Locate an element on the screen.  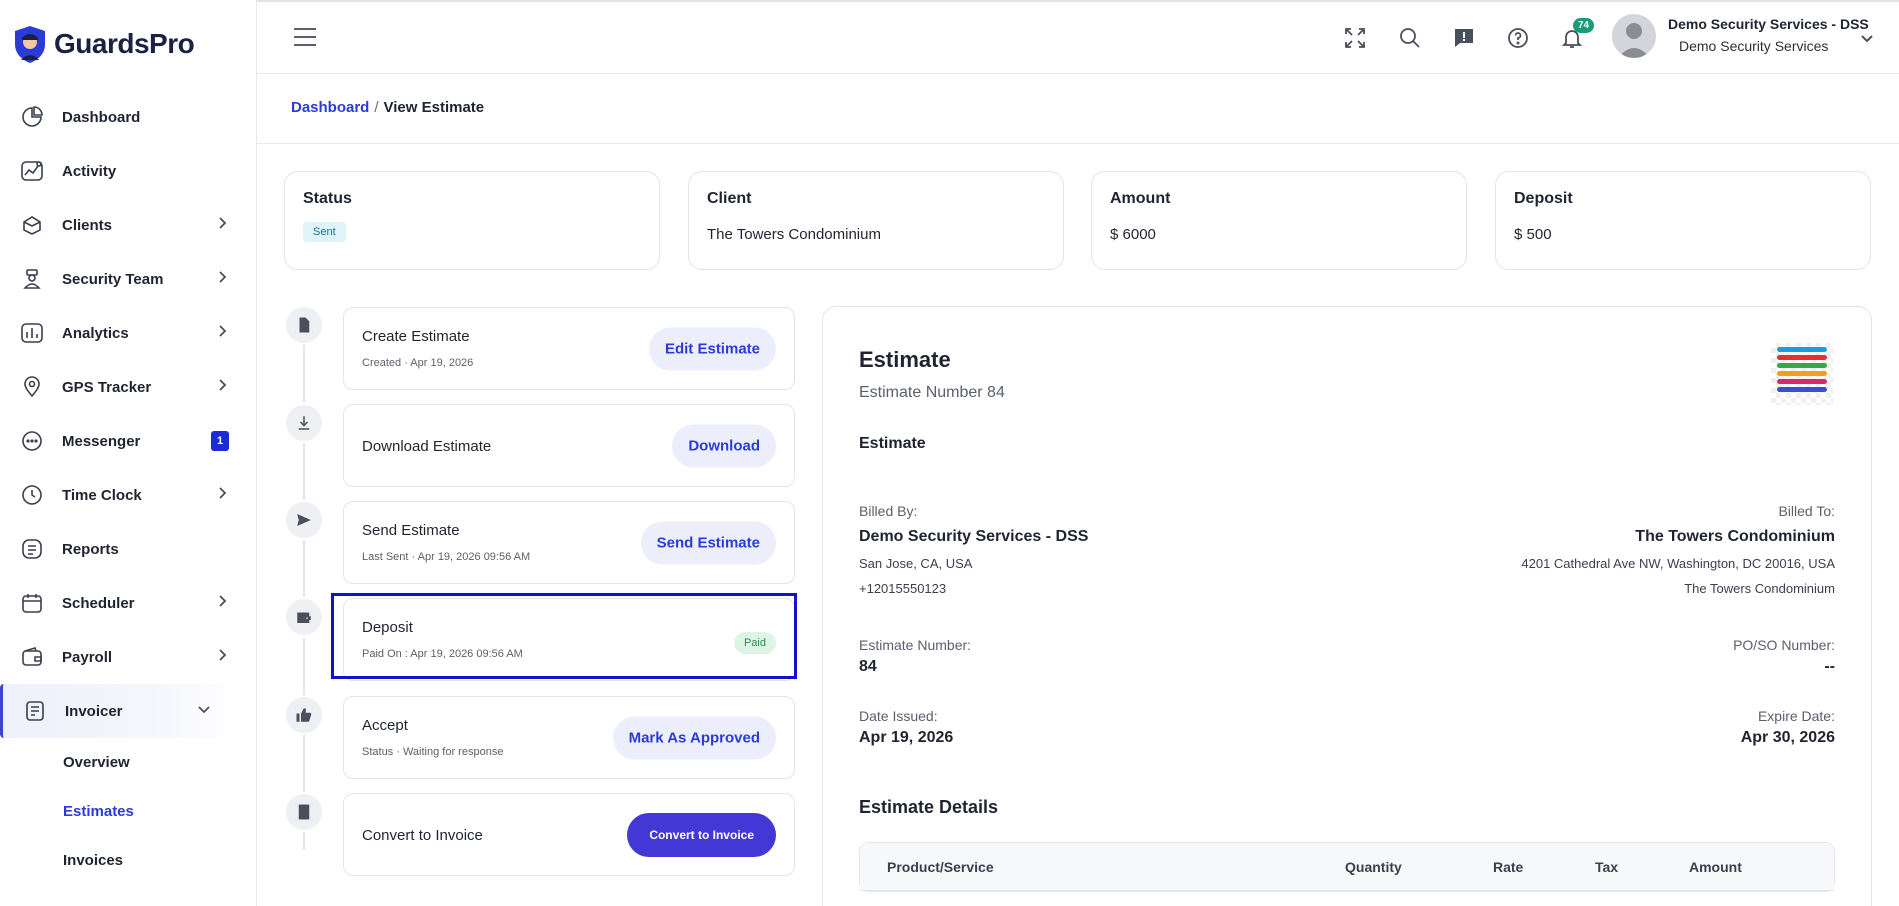
sidebar-item-activity: Activity is located at coordinates (128, 171).